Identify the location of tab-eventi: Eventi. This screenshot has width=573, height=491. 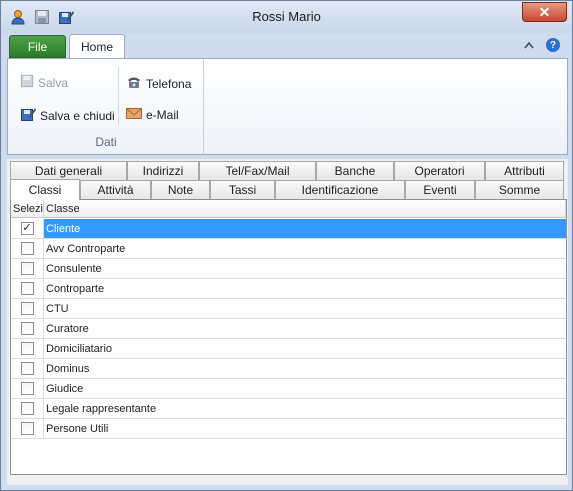
(440, 189).